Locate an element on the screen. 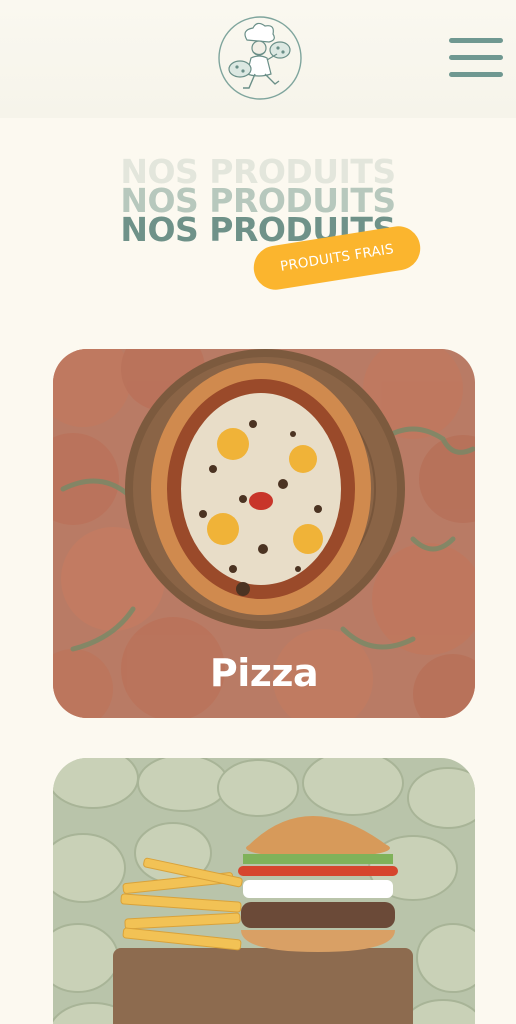 This screenshot has width=516, height=1024. chef-mascot-logo-icon is located at coordinates (260, 58).